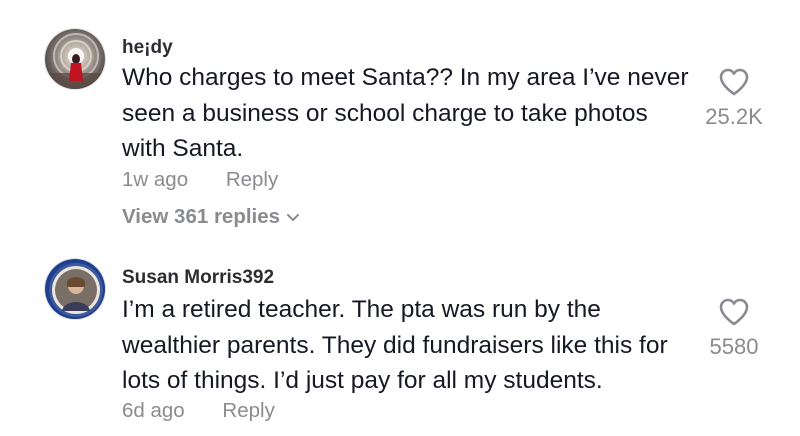 This screenshot has width=800, height=436. I want to click on like-count: 25.2K, so click(734, 116).